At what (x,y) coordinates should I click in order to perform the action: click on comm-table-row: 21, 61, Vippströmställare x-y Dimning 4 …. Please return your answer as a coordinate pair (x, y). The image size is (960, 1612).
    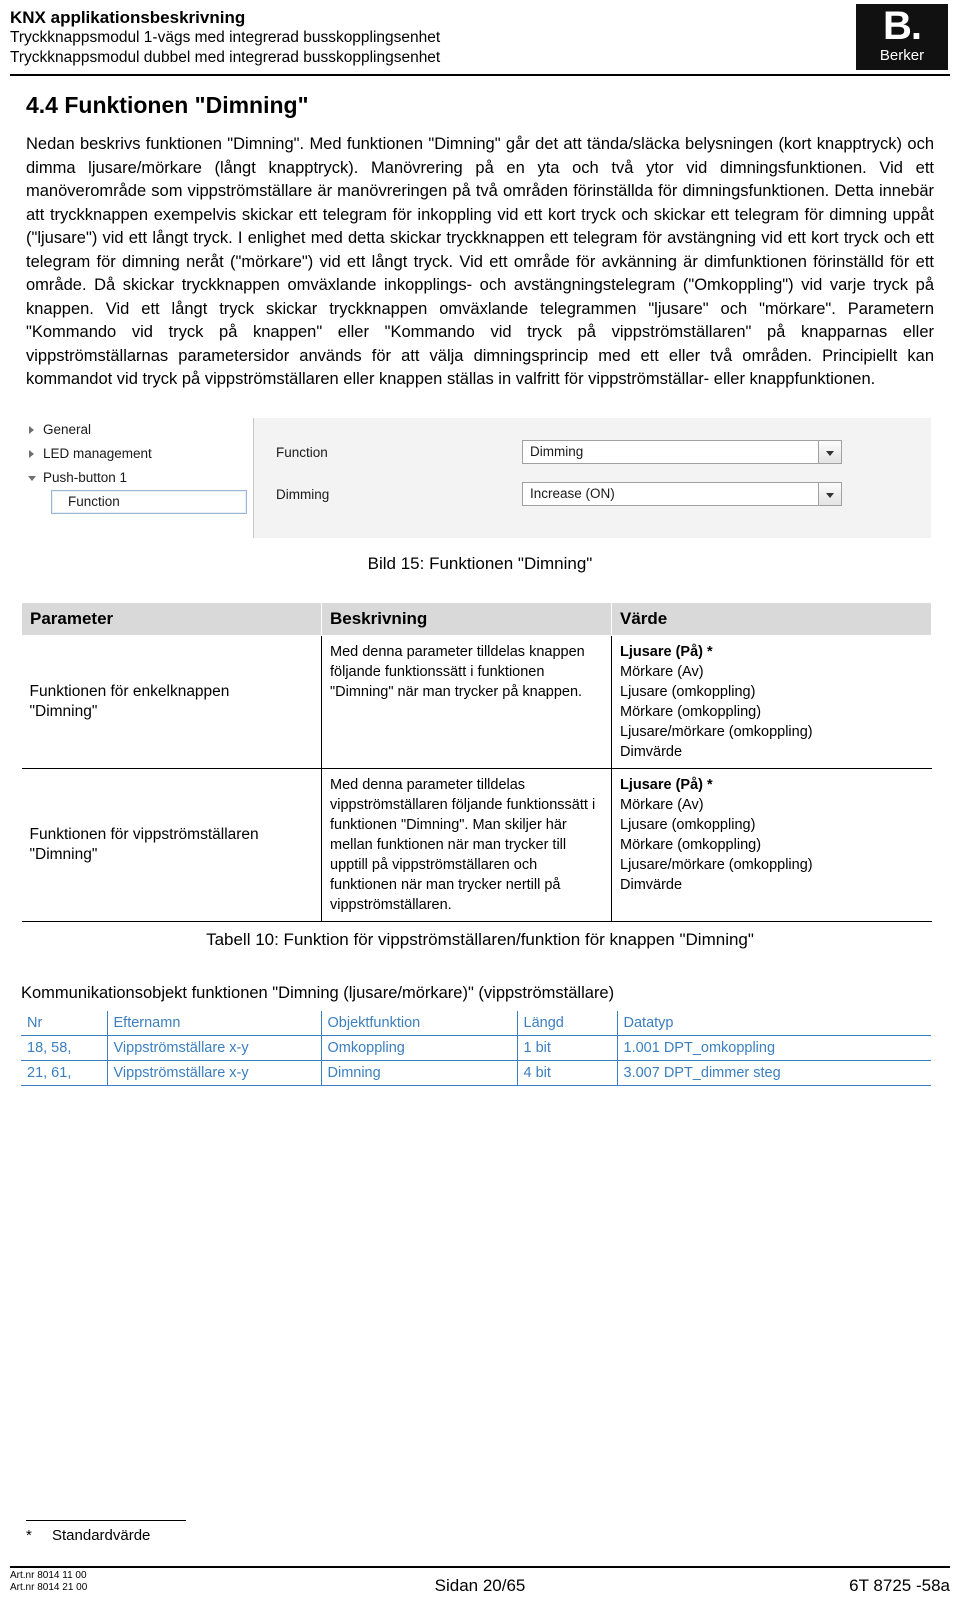
    Looking at the image, I should click on (476, 1073).